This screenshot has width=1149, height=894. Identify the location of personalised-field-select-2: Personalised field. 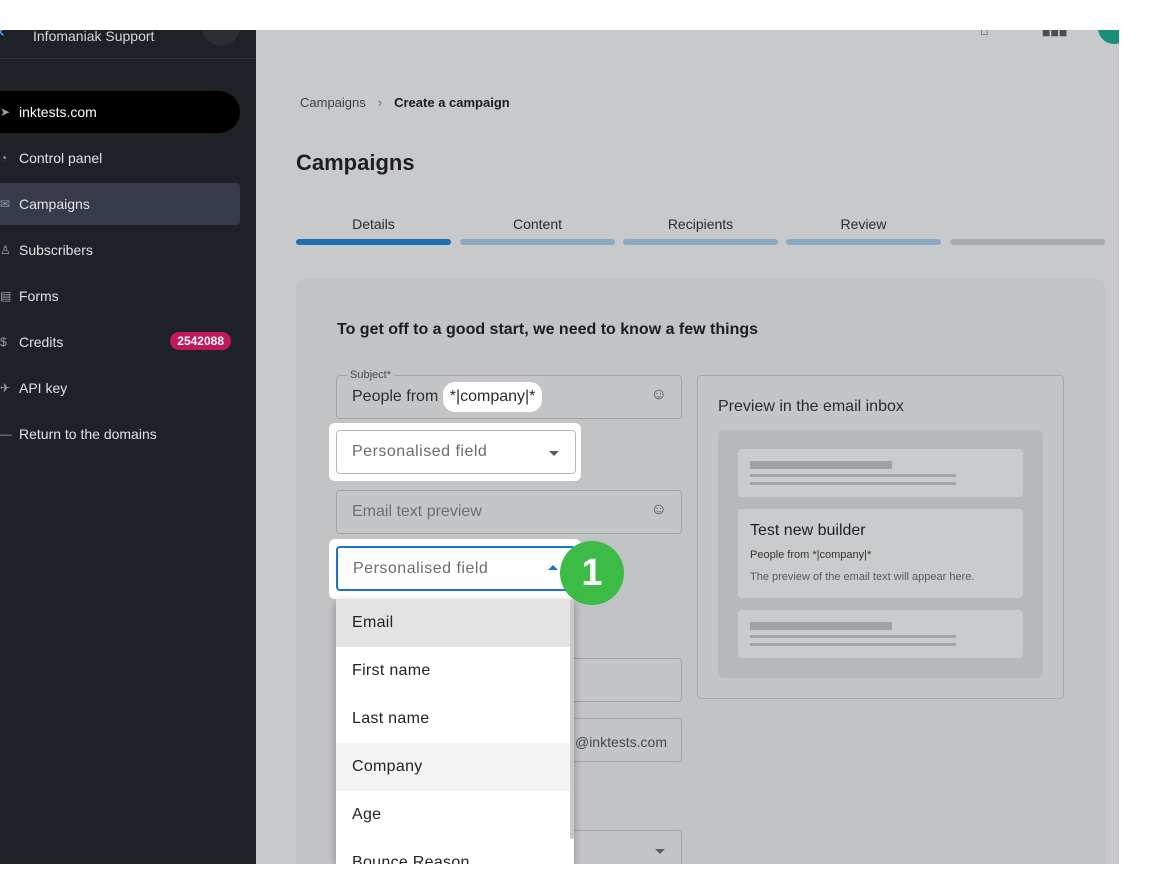
(456, 568).